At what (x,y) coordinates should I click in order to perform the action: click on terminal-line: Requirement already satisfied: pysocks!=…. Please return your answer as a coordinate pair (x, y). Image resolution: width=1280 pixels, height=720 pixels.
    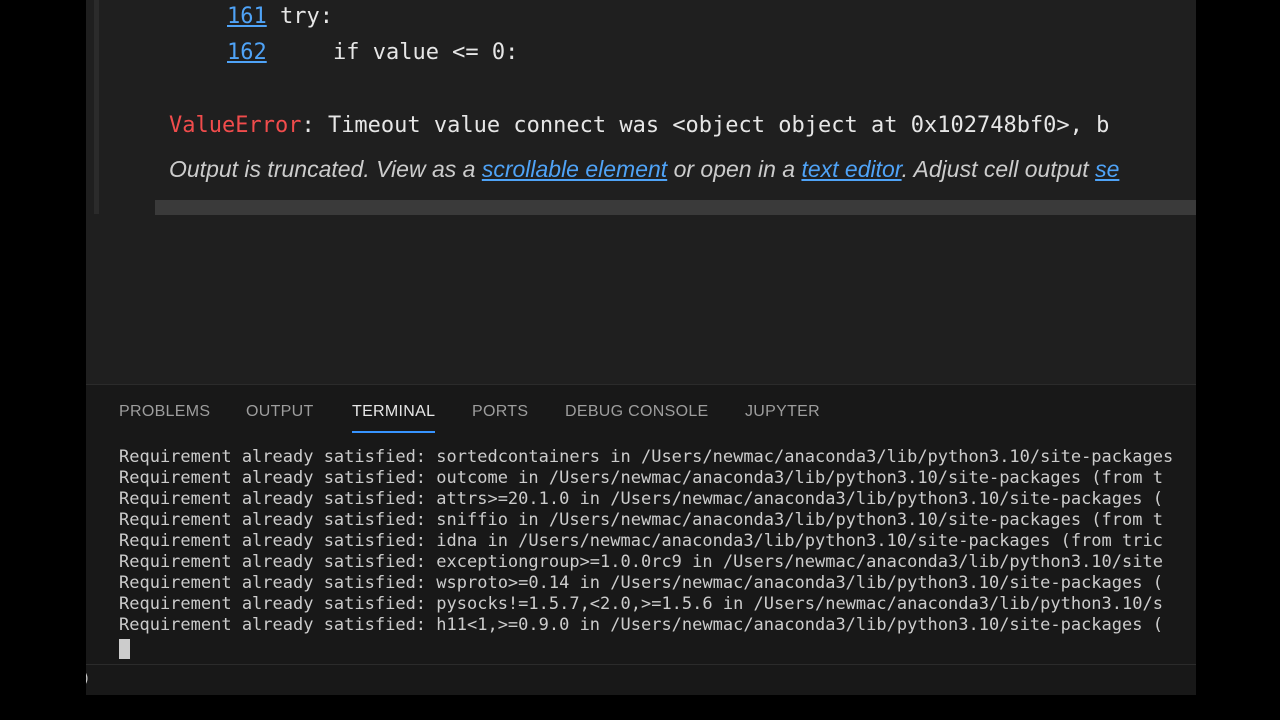
    Looking at the image, I should click on (641, 604).